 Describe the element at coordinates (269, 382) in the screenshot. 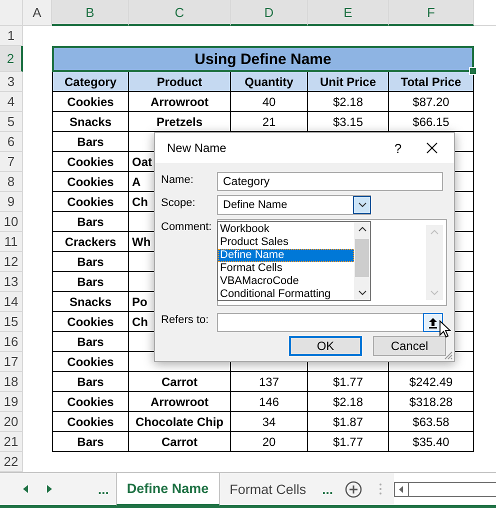

I see `table-cell: 137` at that location.